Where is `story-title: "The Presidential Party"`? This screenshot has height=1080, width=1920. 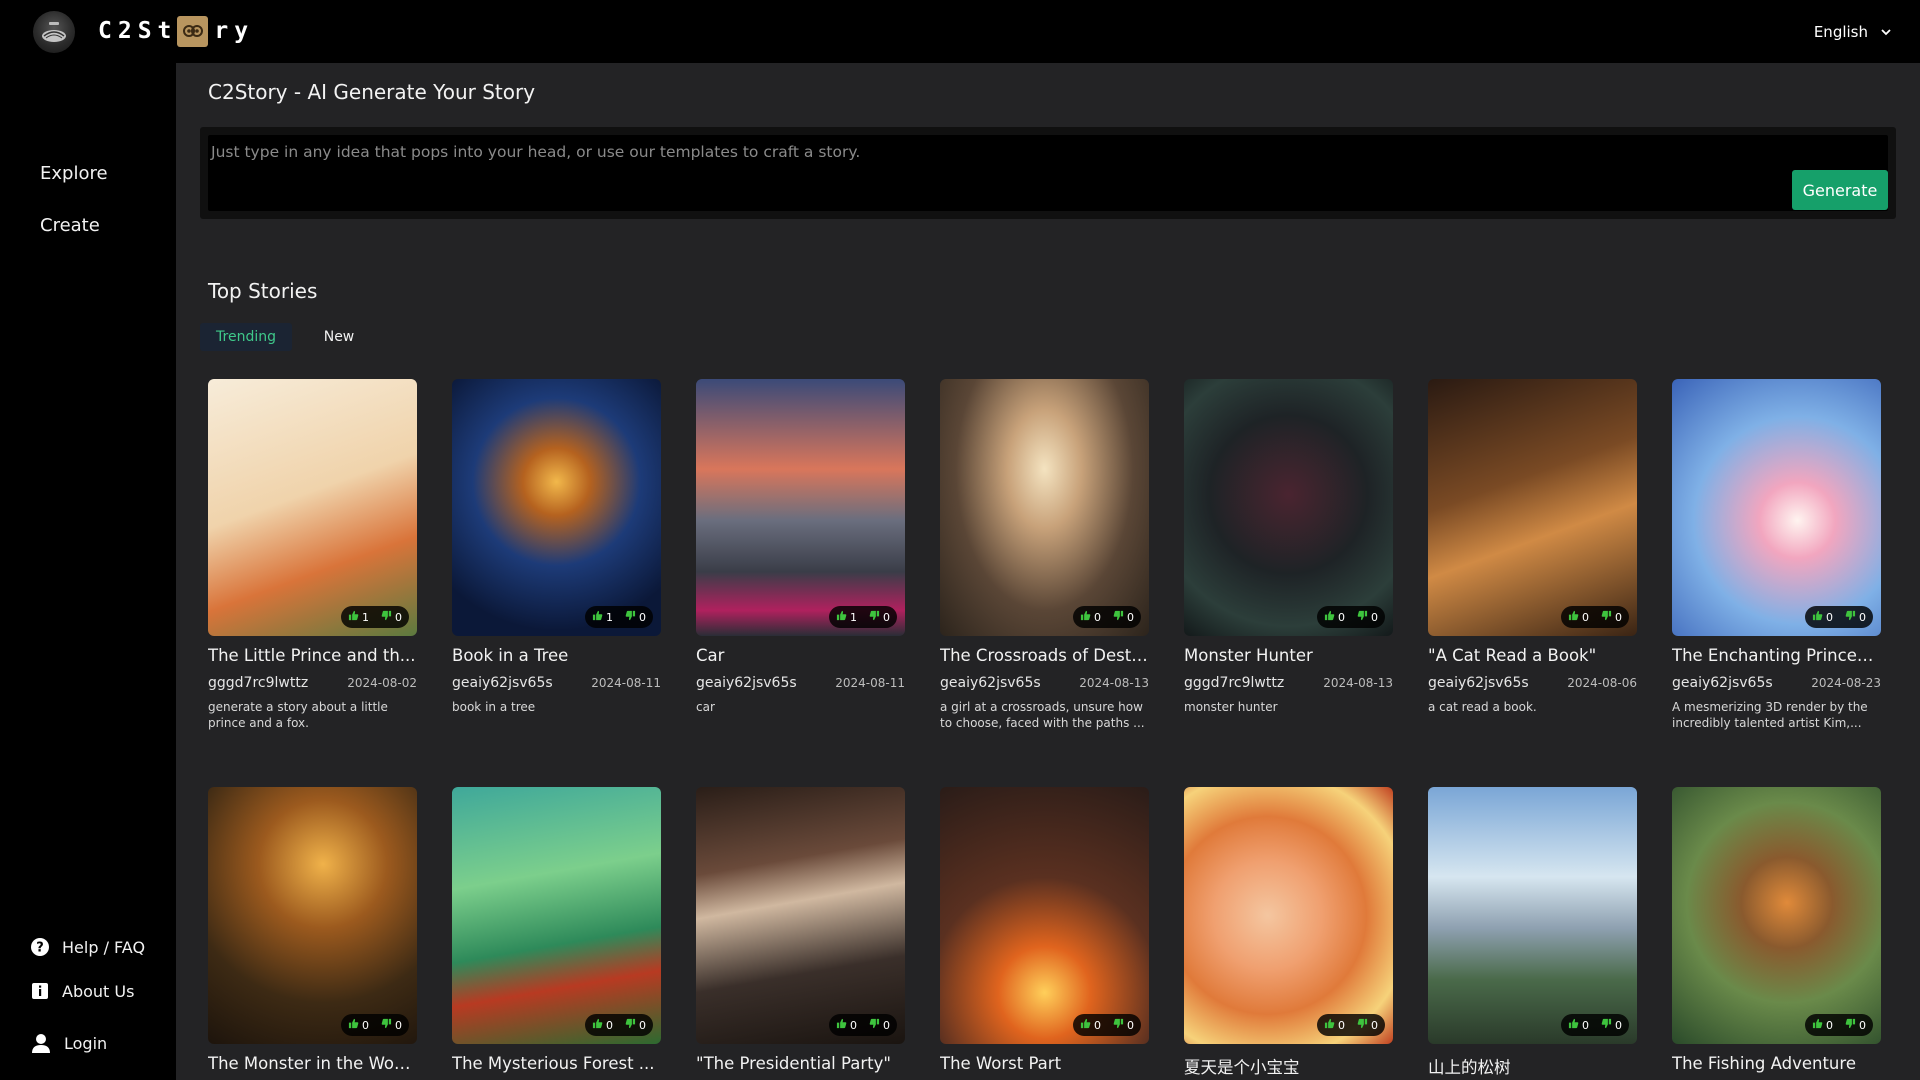 story-title: "The Presidential Party" is located at coordinates (800, 1063).